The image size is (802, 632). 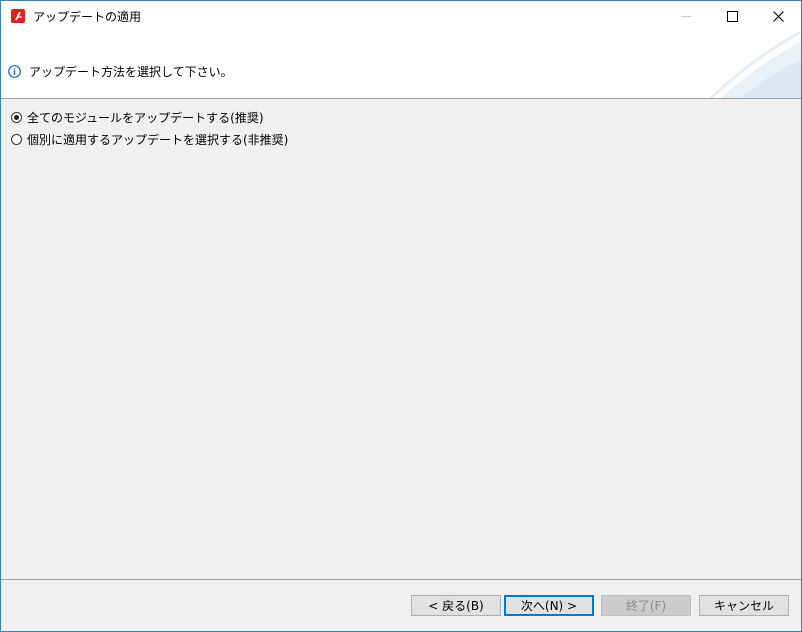 What do you see at coordinates (401, 579) in the screenshot?
I see `footer-divider` at bounding box center [401, 579].